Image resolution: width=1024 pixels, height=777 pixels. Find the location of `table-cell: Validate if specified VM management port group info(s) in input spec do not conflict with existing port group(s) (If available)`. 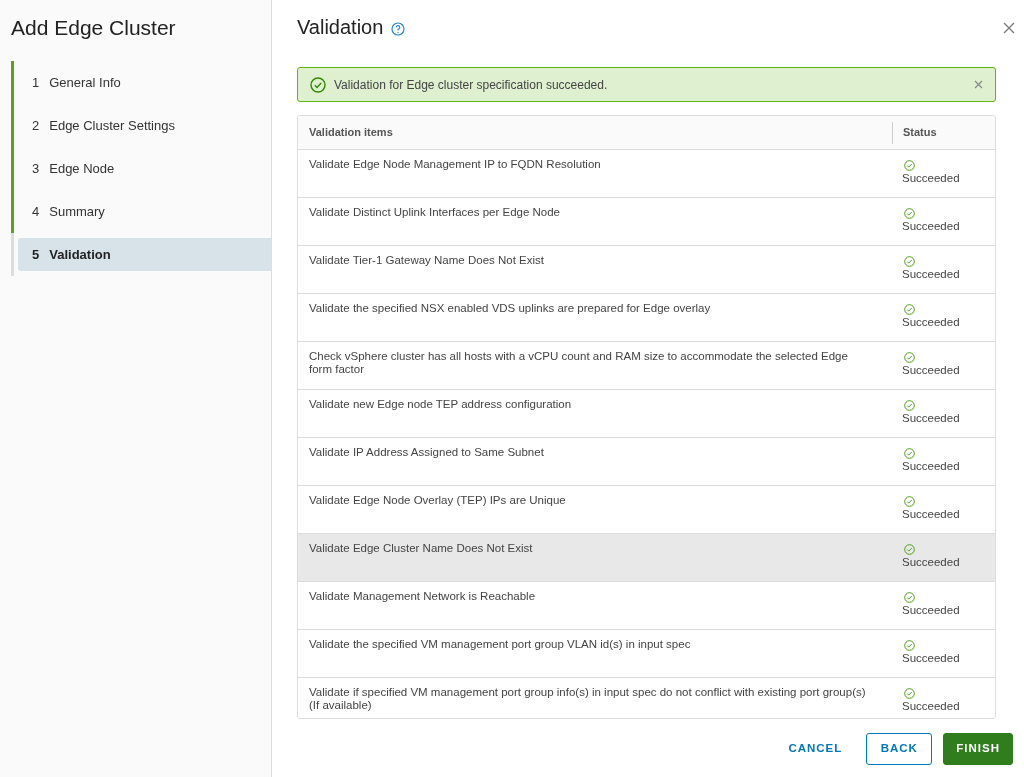

table-cell: Validate if specified VM management port group info(s) in input spec do not conflict with existing port group(s) (If available) is located at coordinates (587, 698).